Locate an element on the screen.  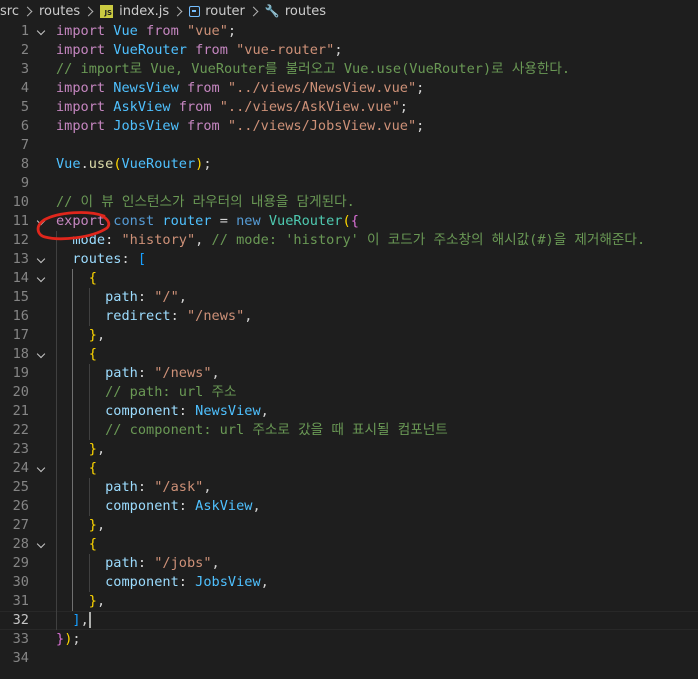
chevron-right-icon is located at coordinates (27, 11).